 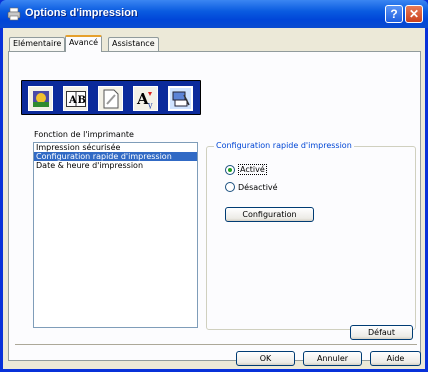 I want to click on close-button: ✕, so click(x=414, y=14).